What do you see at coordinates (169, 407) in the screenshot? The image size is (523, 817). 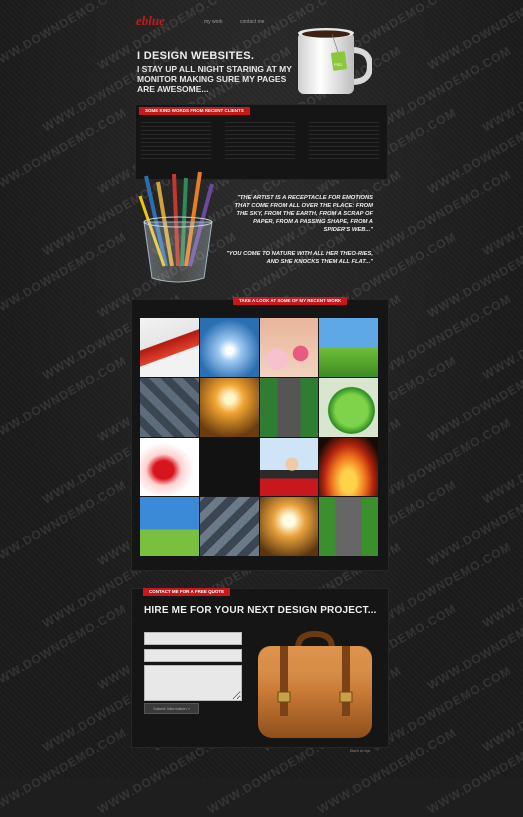 I see `puzzle-tile` at bounding box center [169, 407].